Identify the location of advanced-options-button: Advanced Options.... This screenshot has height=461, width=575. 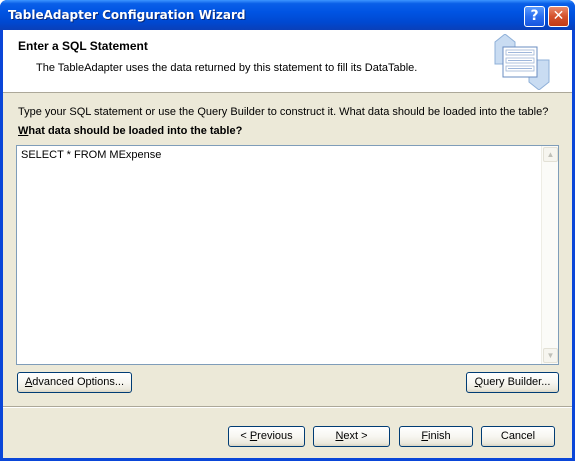
(74, 382).